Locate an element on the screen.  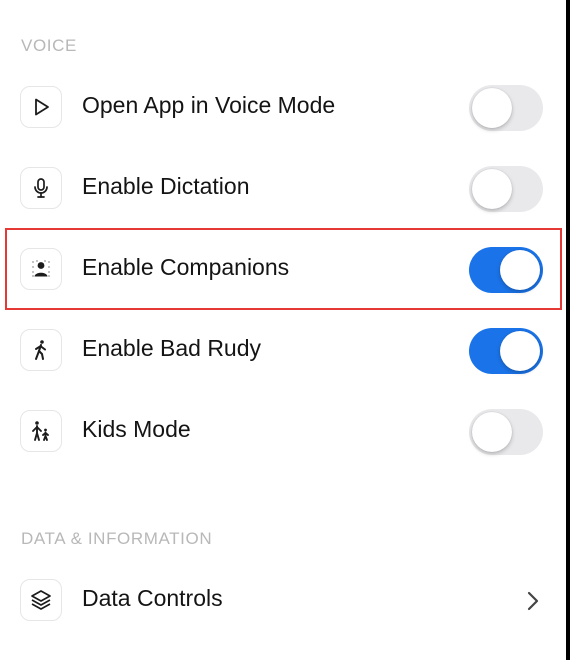
highlight-box is located at coordinates (283, 269).